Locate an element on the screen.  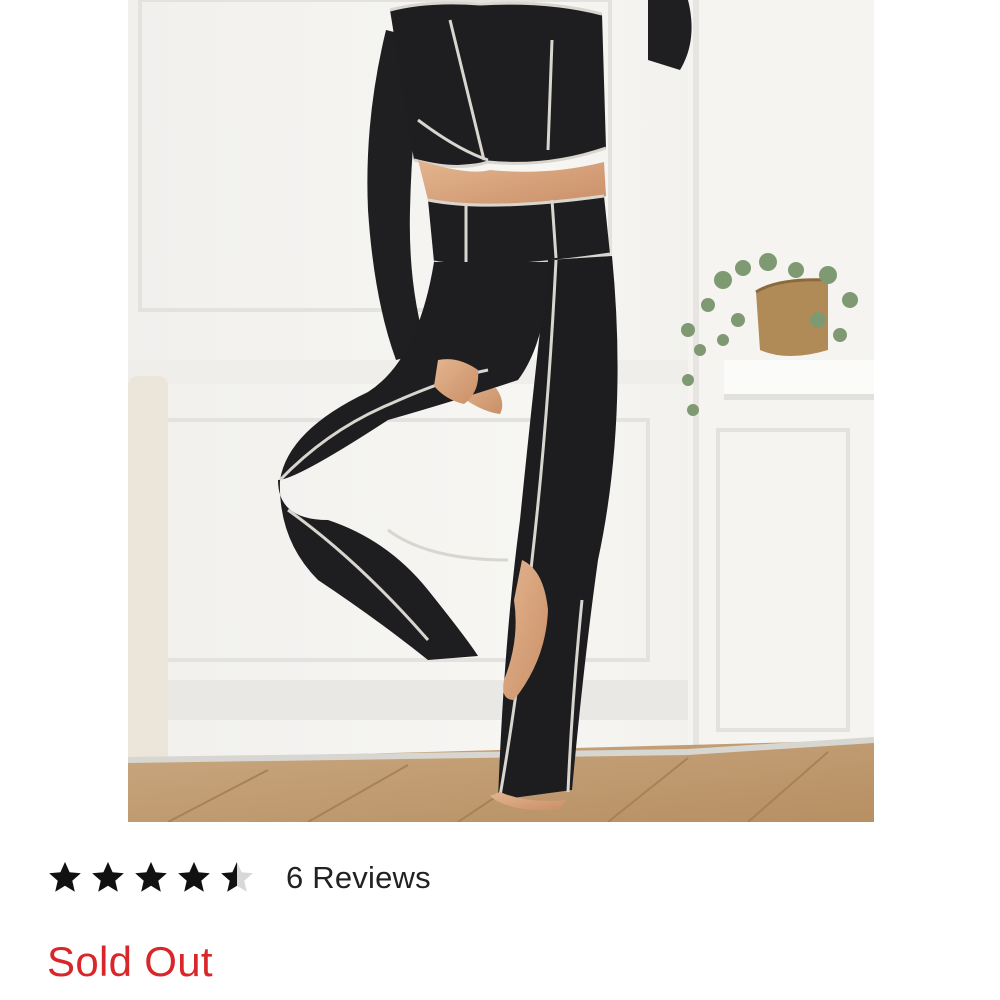
stock-status: Sold Out is located at coordinates (130, 961).